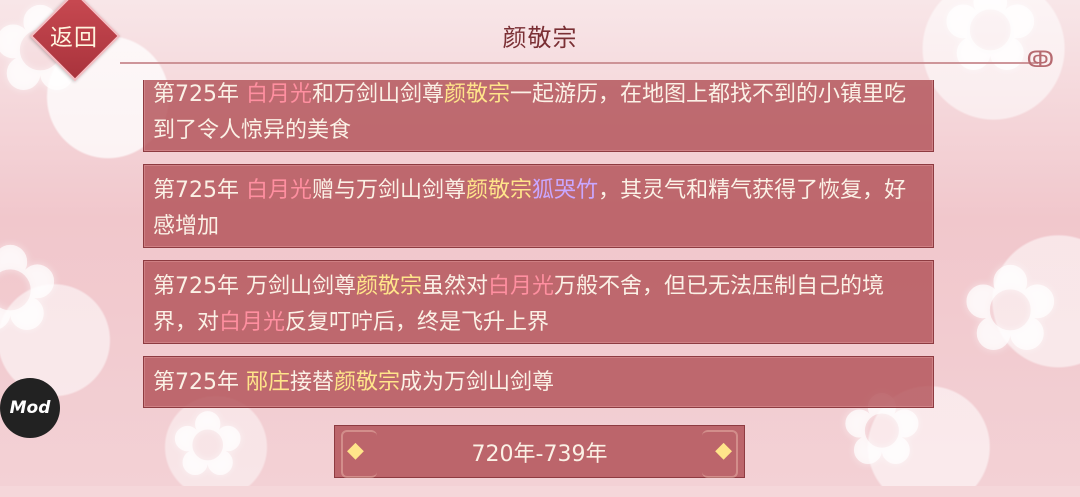  What do you see at coordinates (74, 38) in the screenshot?
I see `back-button-label: 返回` at bounding box center [74, 38].